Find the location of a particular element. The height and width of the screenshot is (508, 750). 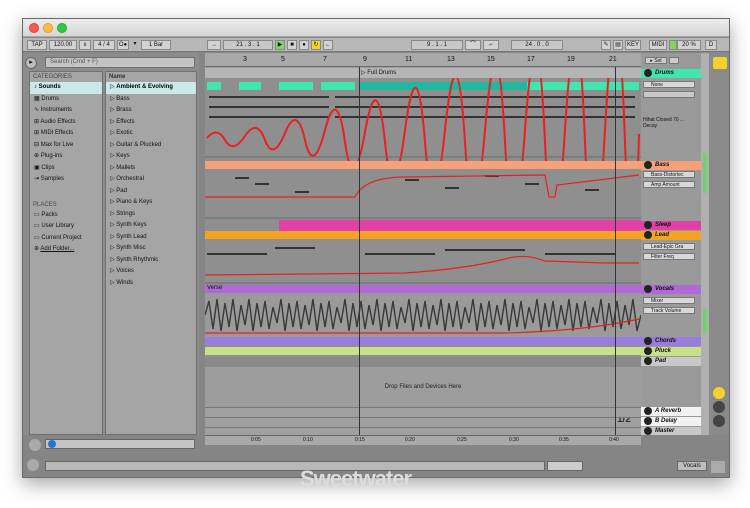

chords-clip is located at coordinates (423, 341).